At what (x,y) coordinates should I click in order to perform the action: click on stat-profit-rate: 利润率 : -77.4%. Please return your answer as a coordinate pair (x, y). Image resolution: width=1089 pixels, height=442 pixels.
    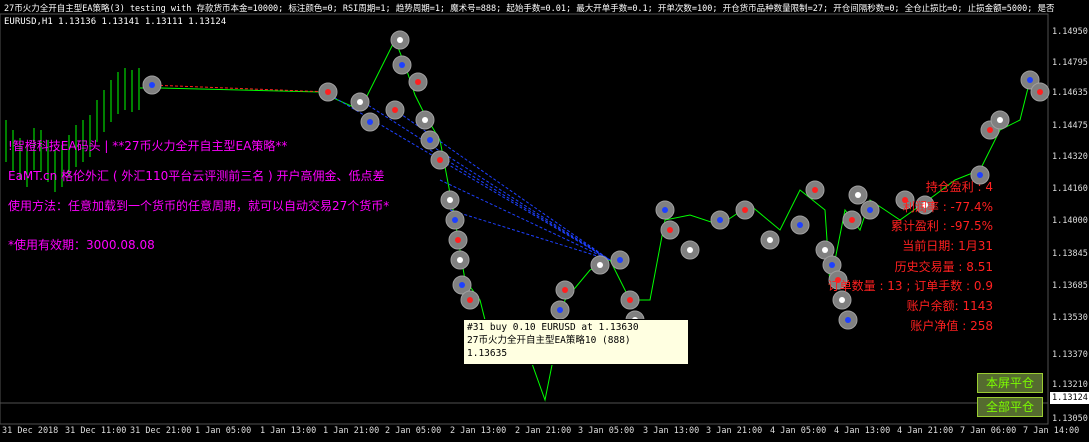
    Looking at the image, I should click on (947, 207).